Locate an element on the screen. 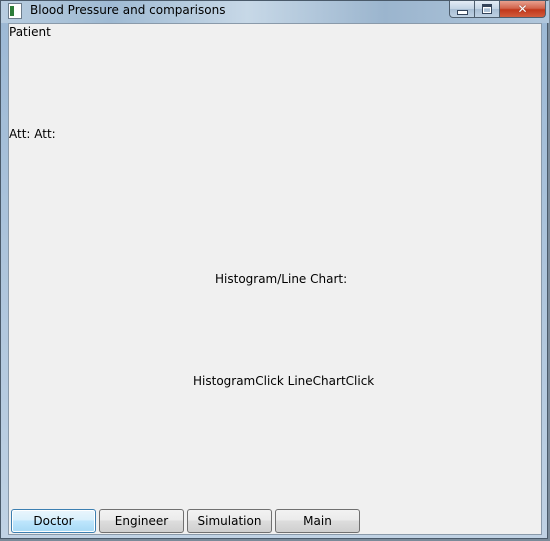  simulation-button: Simulation is located at coordinates (229, 521).